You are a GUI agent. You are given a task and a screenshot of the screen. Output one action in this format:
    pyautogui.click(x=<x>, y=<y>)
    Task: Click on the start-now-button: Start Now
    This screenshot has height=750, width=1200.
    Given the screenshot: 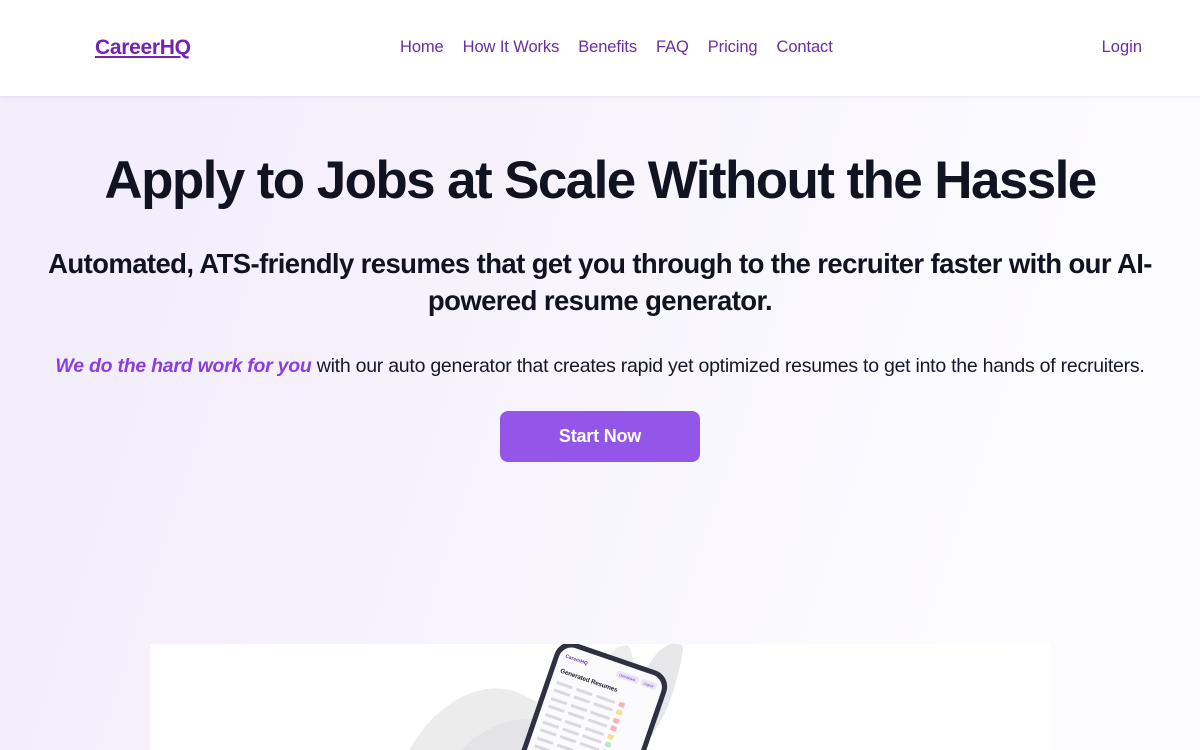 What is the action you would take?
    pyautogui.click(x=600, y=436)
    